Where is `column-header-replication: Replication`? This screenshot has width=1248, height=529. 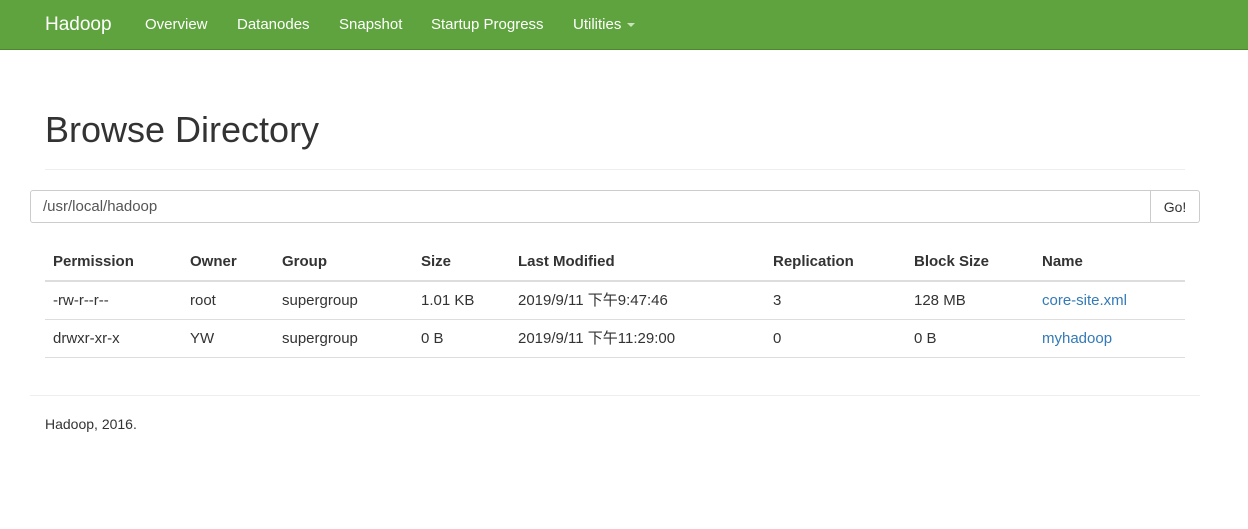
column-header-replication: Replication is located at coordinates (813, 261).